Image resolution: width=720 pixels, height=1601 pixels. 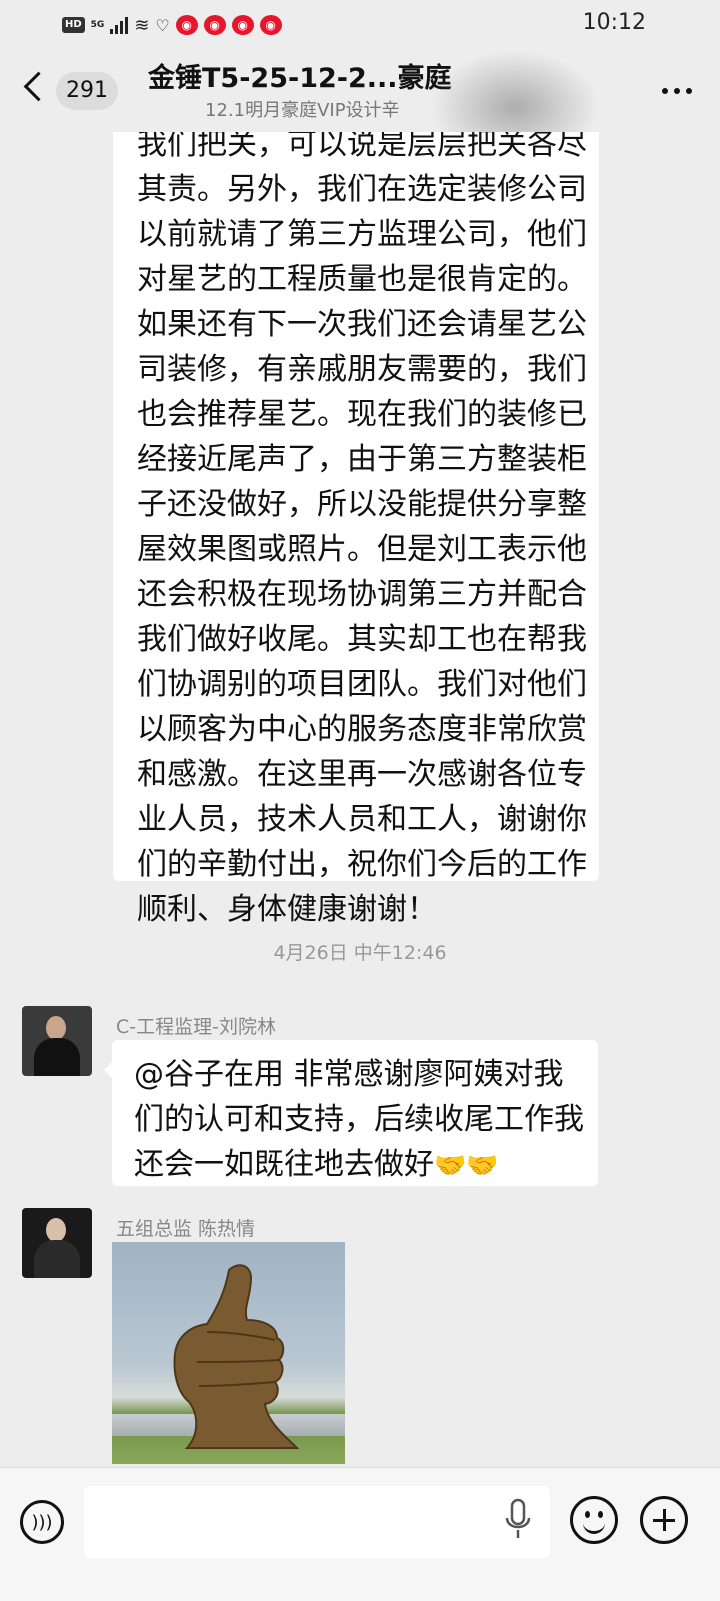 I want to click on status-icons: HD 5G ≋ ♡ ◉ ◉ ◉ ◉, so click(x=172, y=25).